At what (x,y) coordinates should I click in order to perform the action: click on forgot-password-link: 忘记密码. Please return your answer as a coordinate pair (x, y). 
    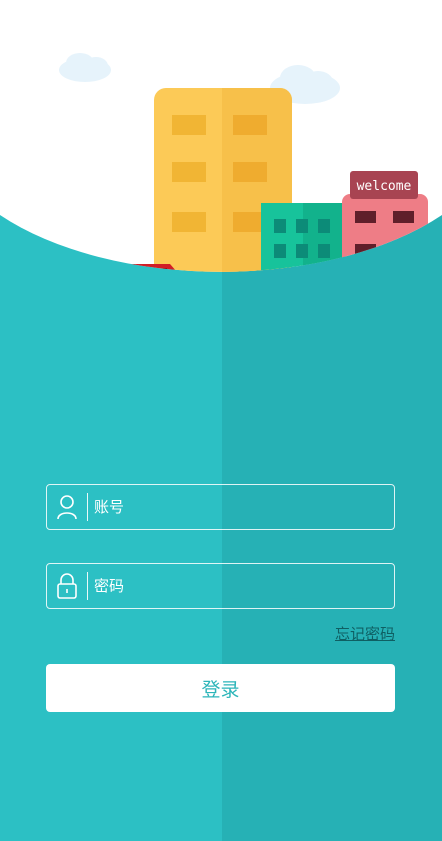
    Looking at the image, I should click on (220, 633).